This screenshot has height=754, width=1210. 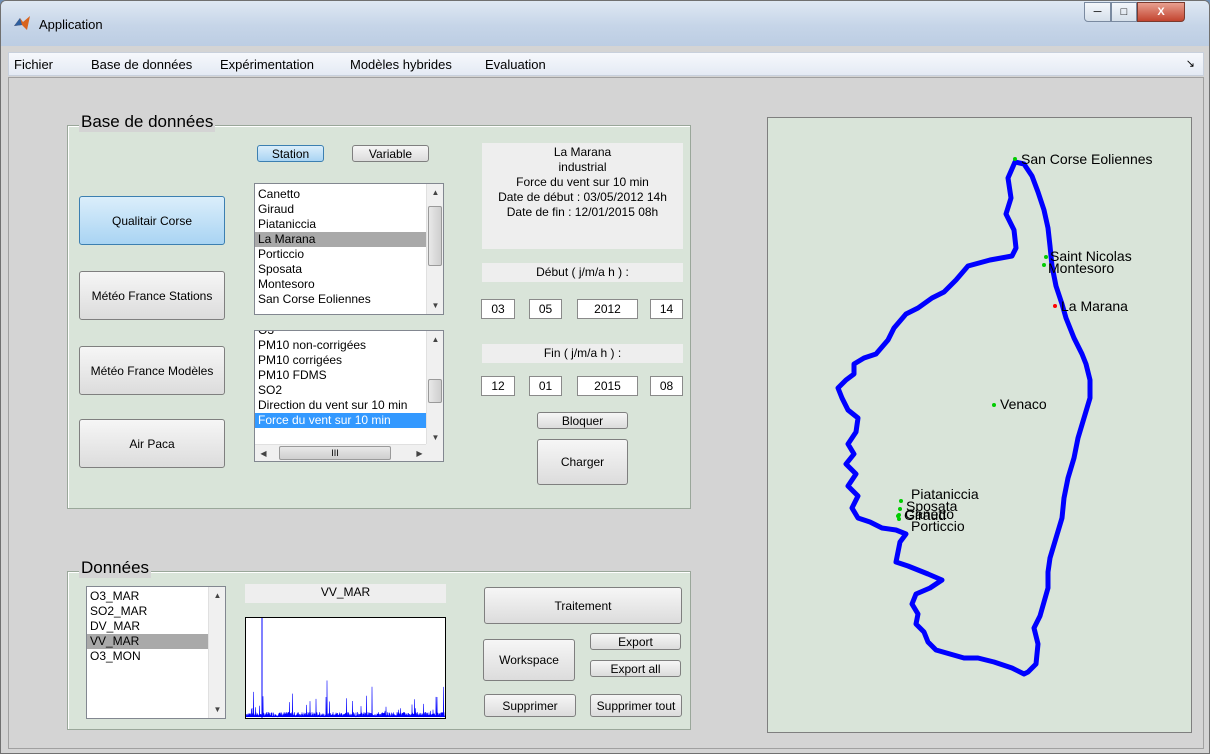 What do you see at coordinates (156, 611) in the screenshot?
I see `list-item: SO2_MAR` at bounding box center [156, 611].